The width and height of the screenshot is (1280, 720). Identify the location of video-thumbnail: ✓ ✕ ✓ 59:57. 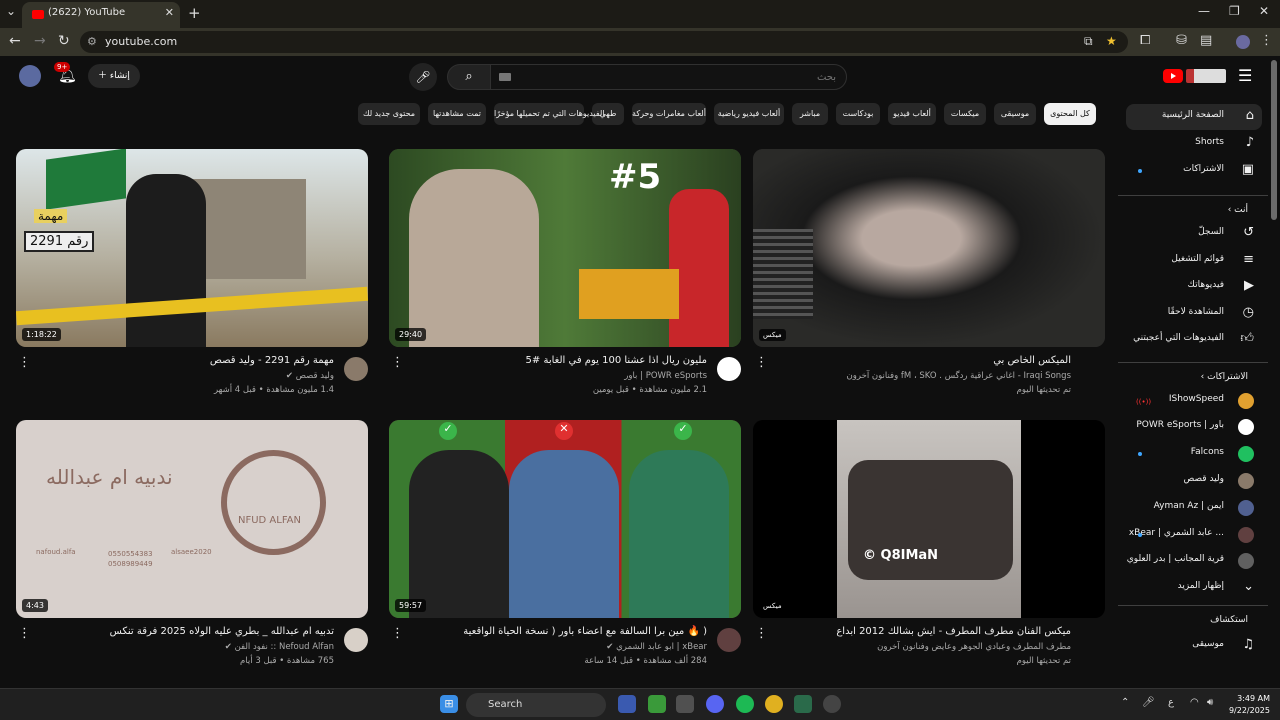
(565, 519).